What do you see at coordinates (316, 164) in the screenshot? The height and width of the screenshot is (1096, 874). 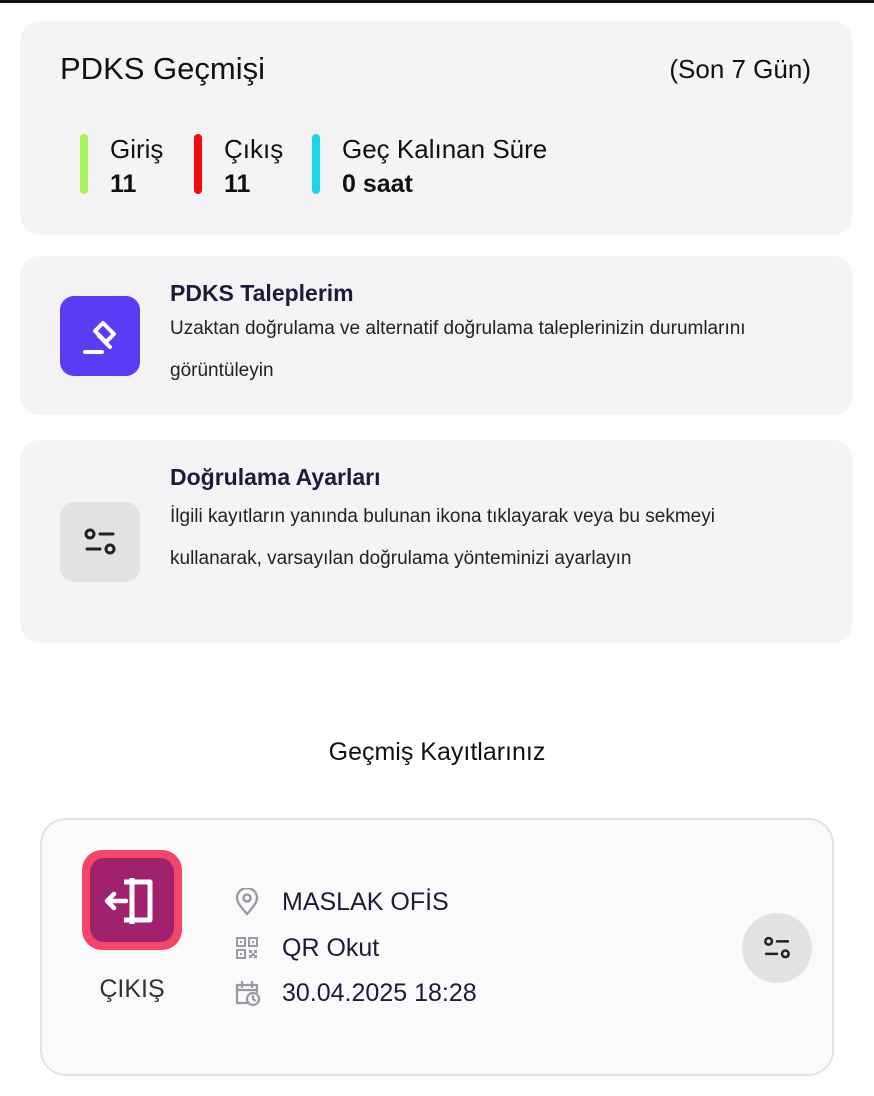 I see `late-color-bar` at bounding box center [316, 164].